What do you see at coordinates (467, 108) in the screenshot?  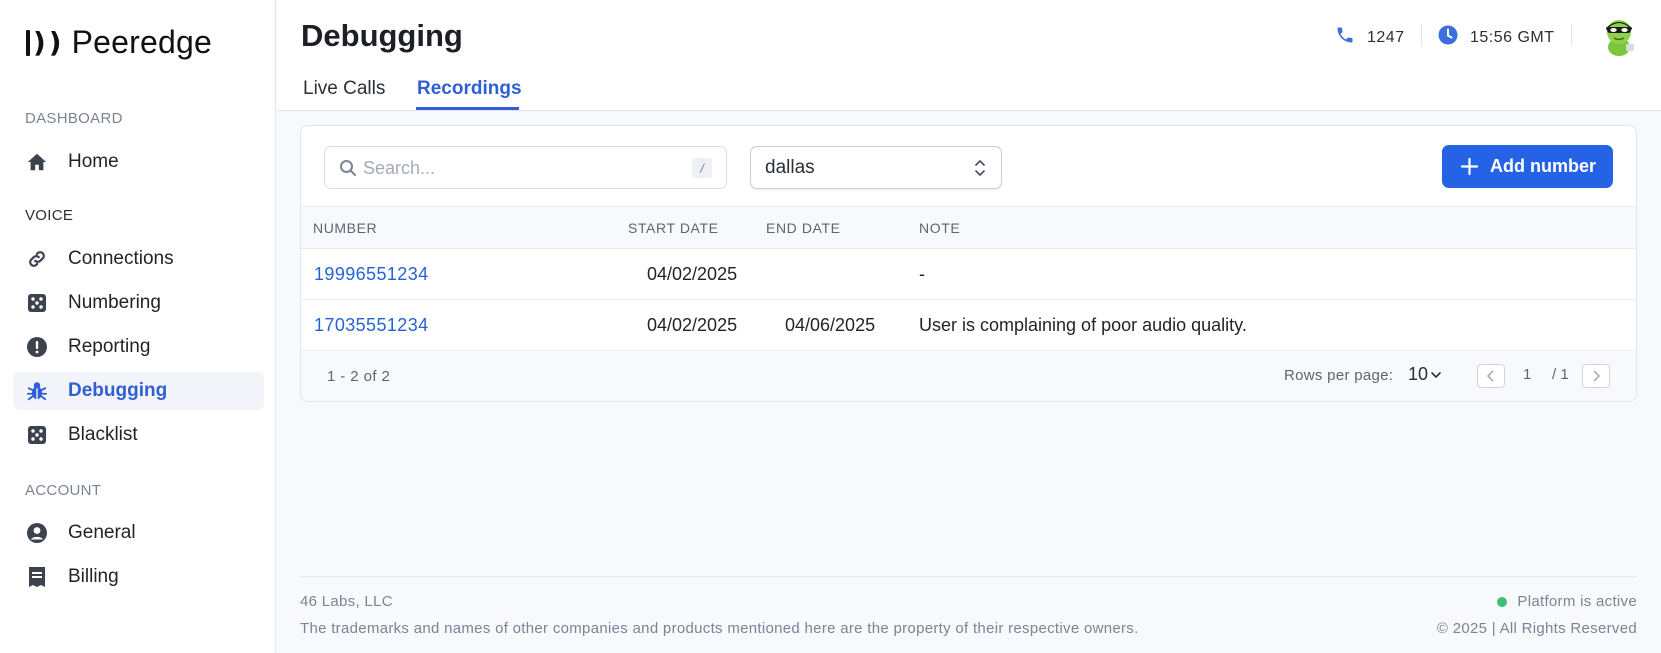 I see `active-tab-indicator` at bounding box center [467, 108].